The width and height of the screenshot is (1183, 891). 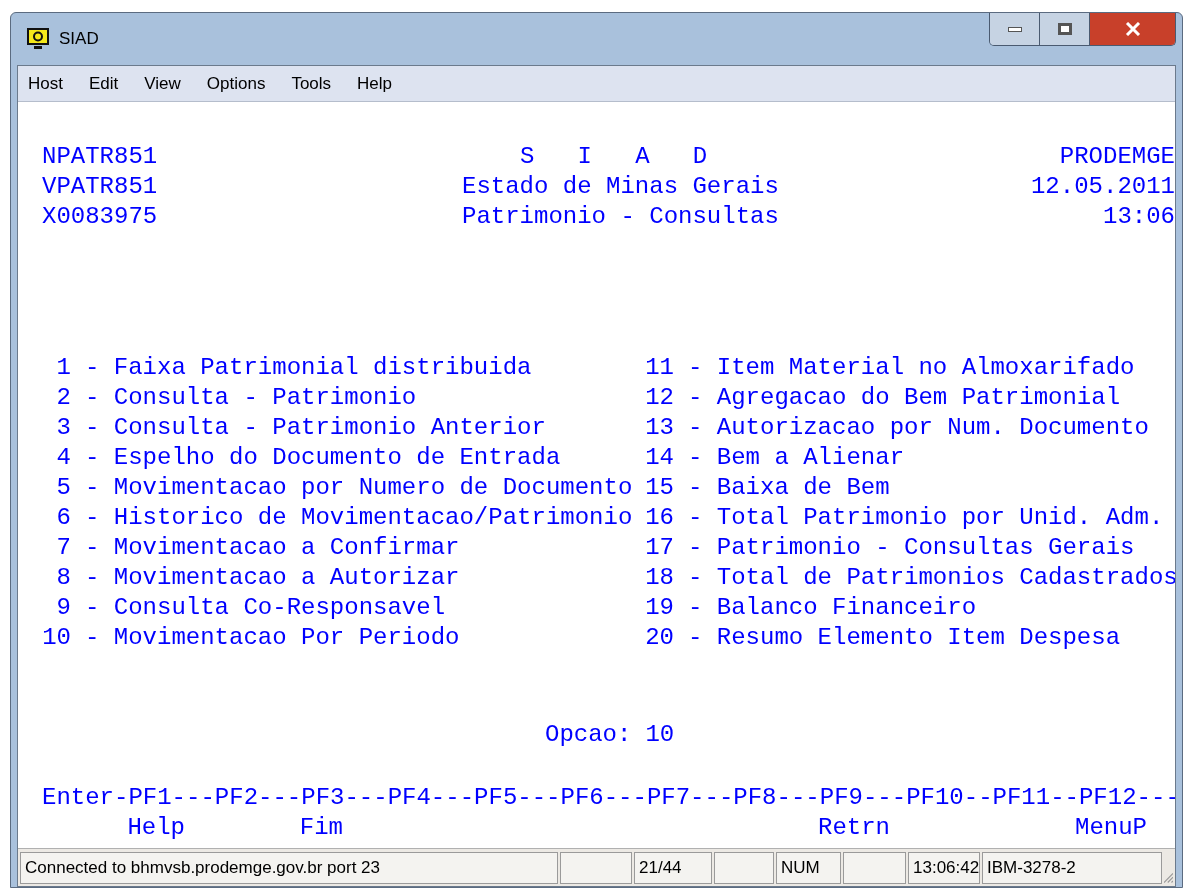 I want to click on close-button, so click(x=1132, y=29).